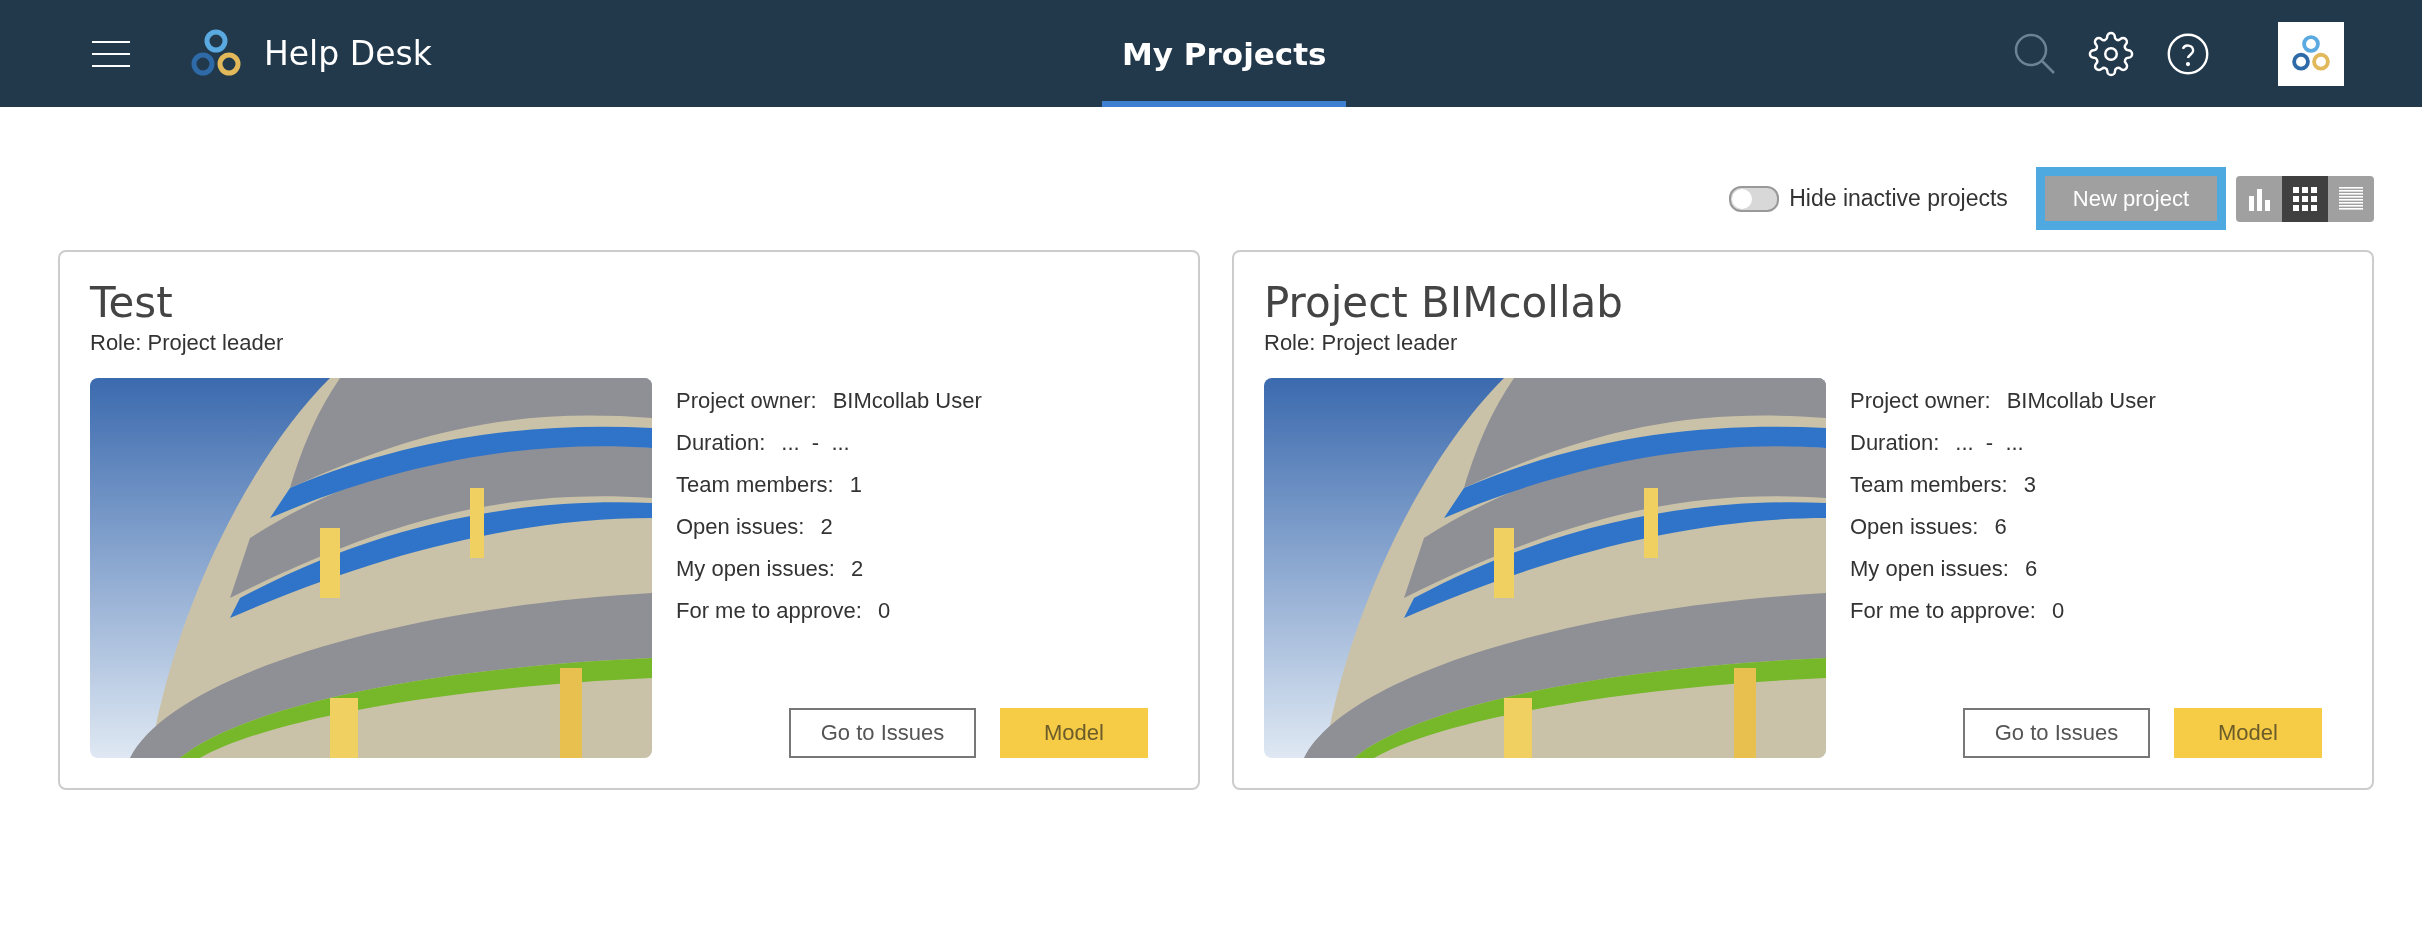 This screenshot has width=2422, height=932. I want to click on search-button, so click(2035, 53).